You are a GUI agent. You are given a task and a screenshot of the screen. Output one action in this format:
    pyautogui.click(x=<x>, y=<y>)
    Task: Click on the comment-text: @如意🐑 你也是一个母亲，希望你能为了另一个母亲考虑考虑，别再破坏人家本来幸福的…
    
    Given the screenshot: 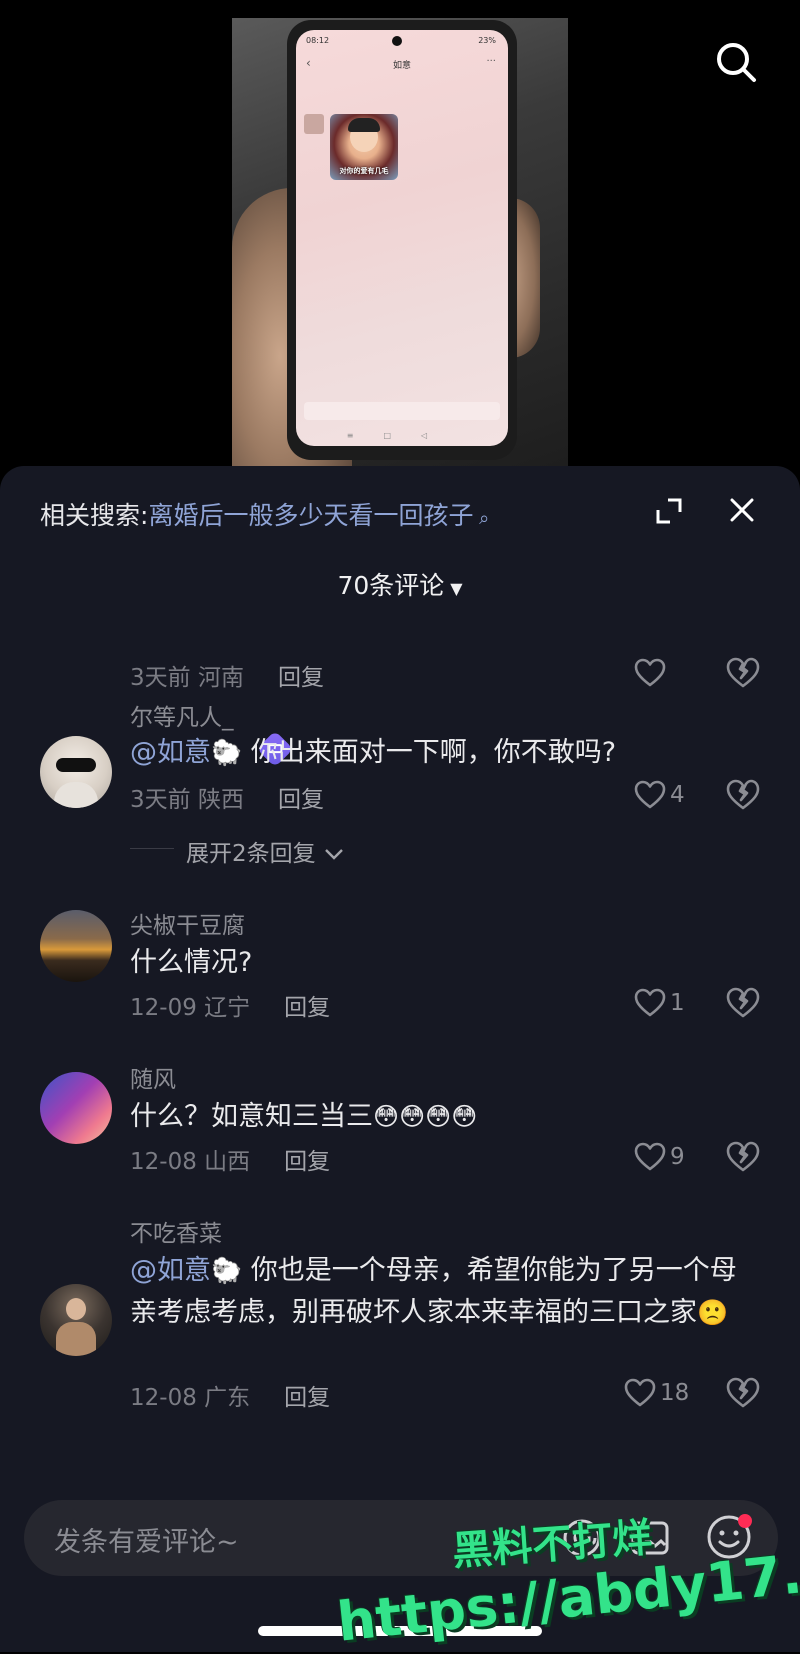 What is the action you would take?
    pyautogui.click(x=445, y=1292)
    